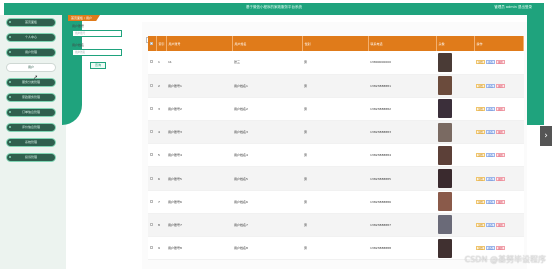  I want to click on user-logout-link: 管理员 admin 退出登录, so click(513, 7).